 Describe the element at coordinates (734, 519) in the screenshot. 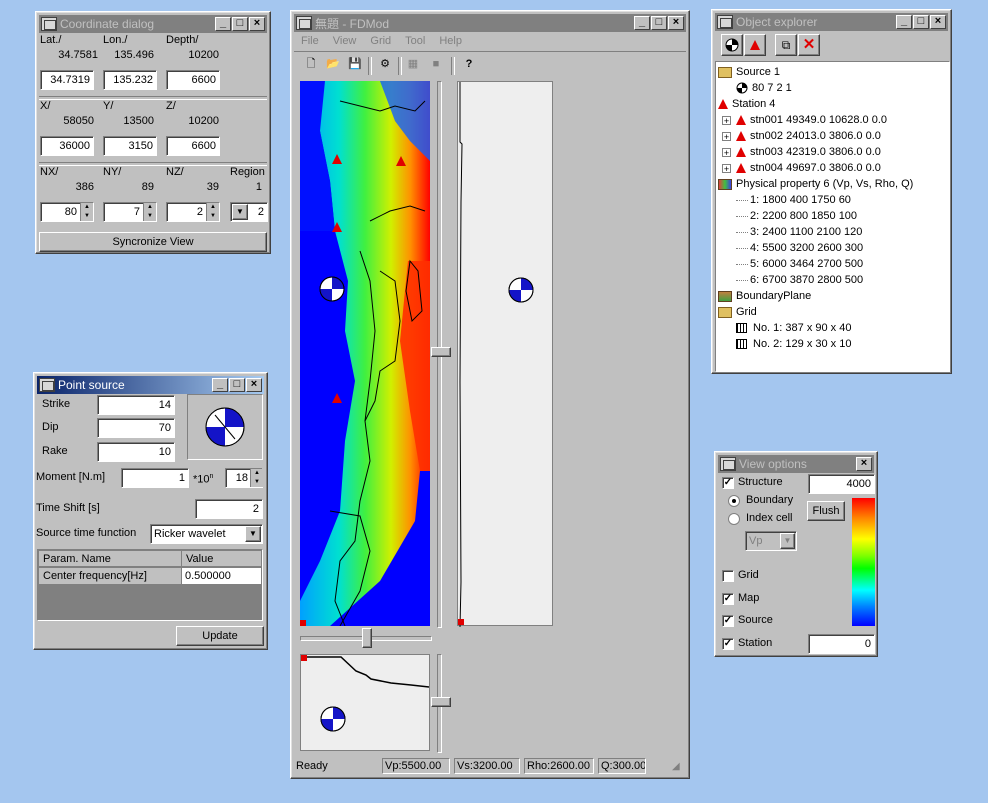

I see `index-cell-radio` at that location.